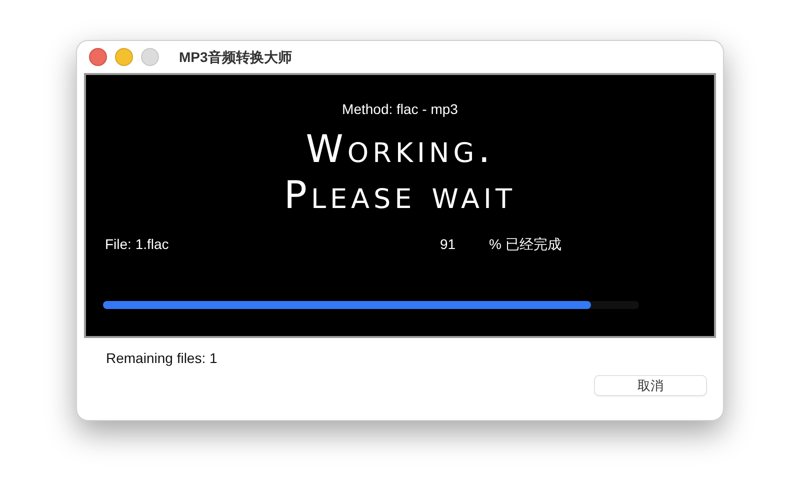  Describe the element at coordinates (525, 244) in the screenshot. I see `percent-label: % 已经完成` at that location.